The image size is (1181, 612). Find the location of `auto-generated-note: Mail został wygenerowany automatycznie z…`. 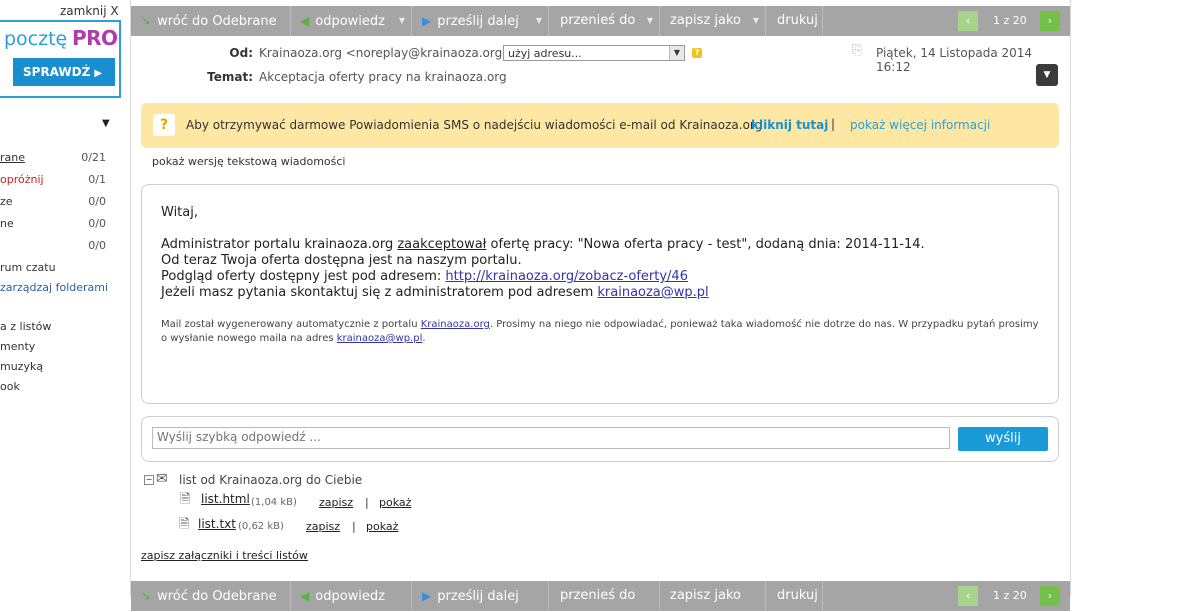

auto-generated-note: Mail został wygenerowany automatycznie z… is located at coordinates (601, 332).